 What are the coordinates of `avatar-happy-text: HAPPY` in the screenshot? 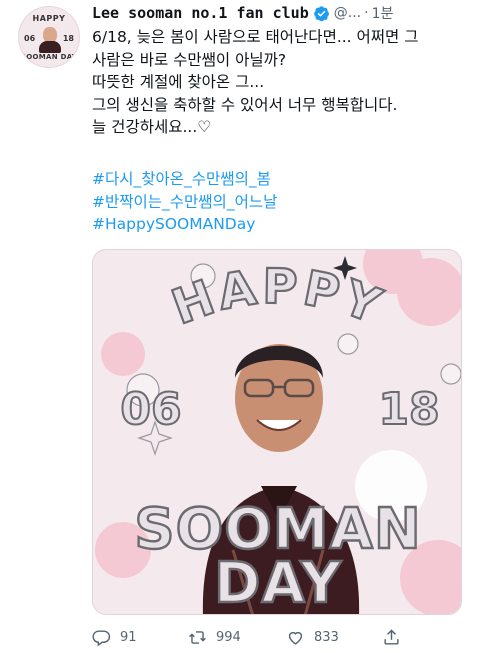 It's located at (49, 18).